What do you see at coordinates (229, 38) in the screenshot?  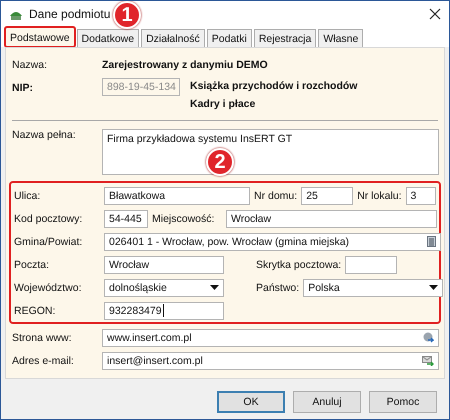 I see `tab: Podatki` at bounding box center [229, 38].